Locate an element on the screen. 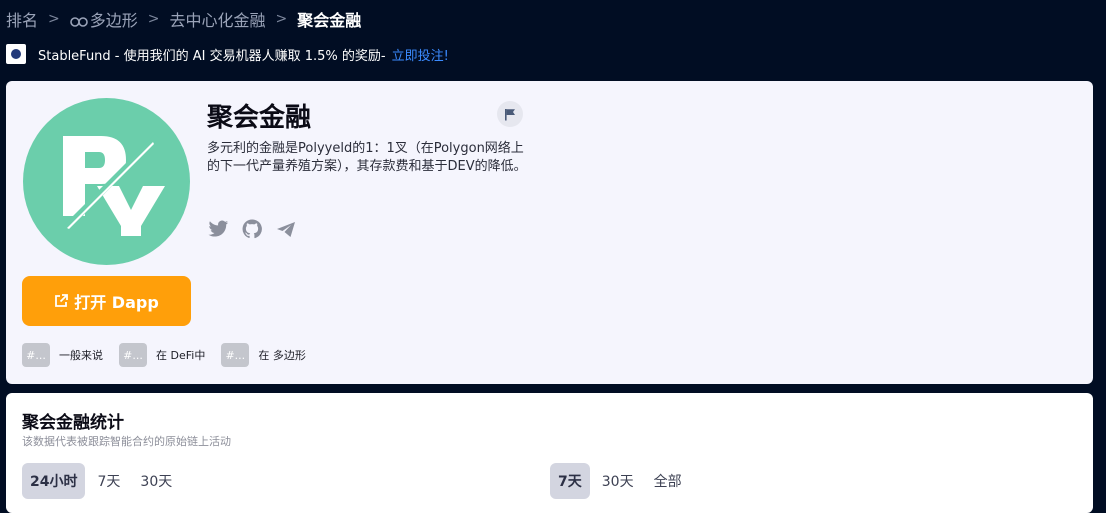 This screenshot has width=1106, height=513. twitter-link is located at coordinates (218, 229).